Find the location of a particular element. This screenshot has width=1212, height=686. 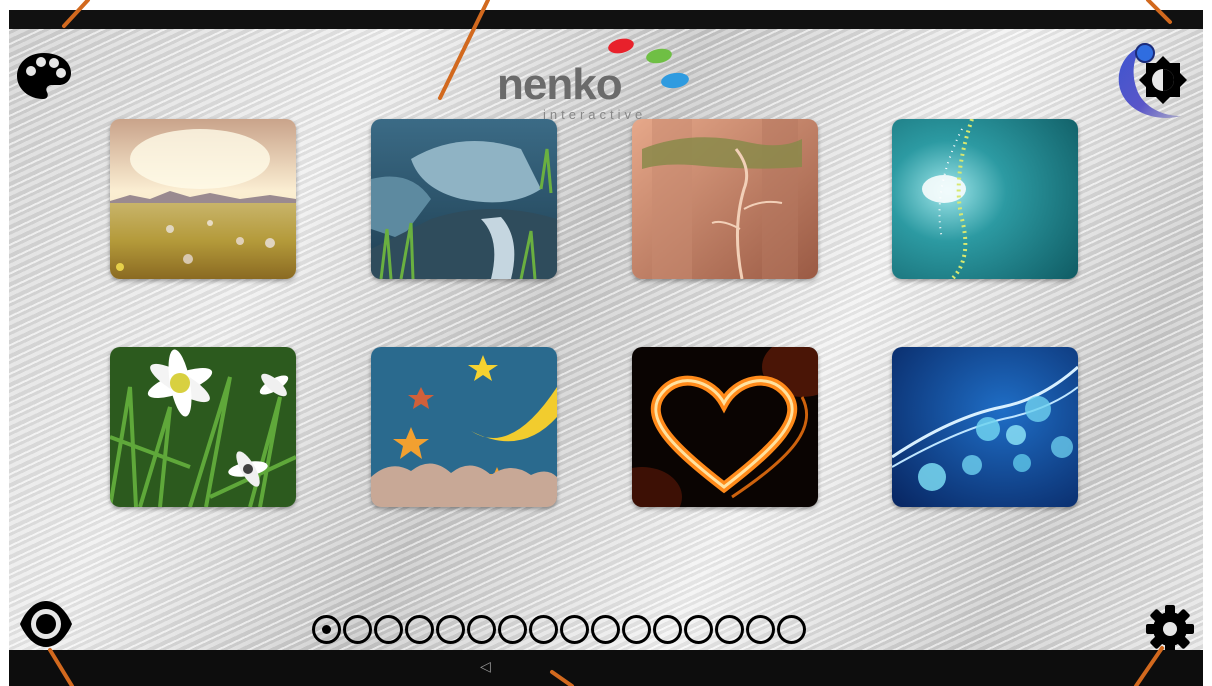

status-bar is located at coordinates (606, 19).